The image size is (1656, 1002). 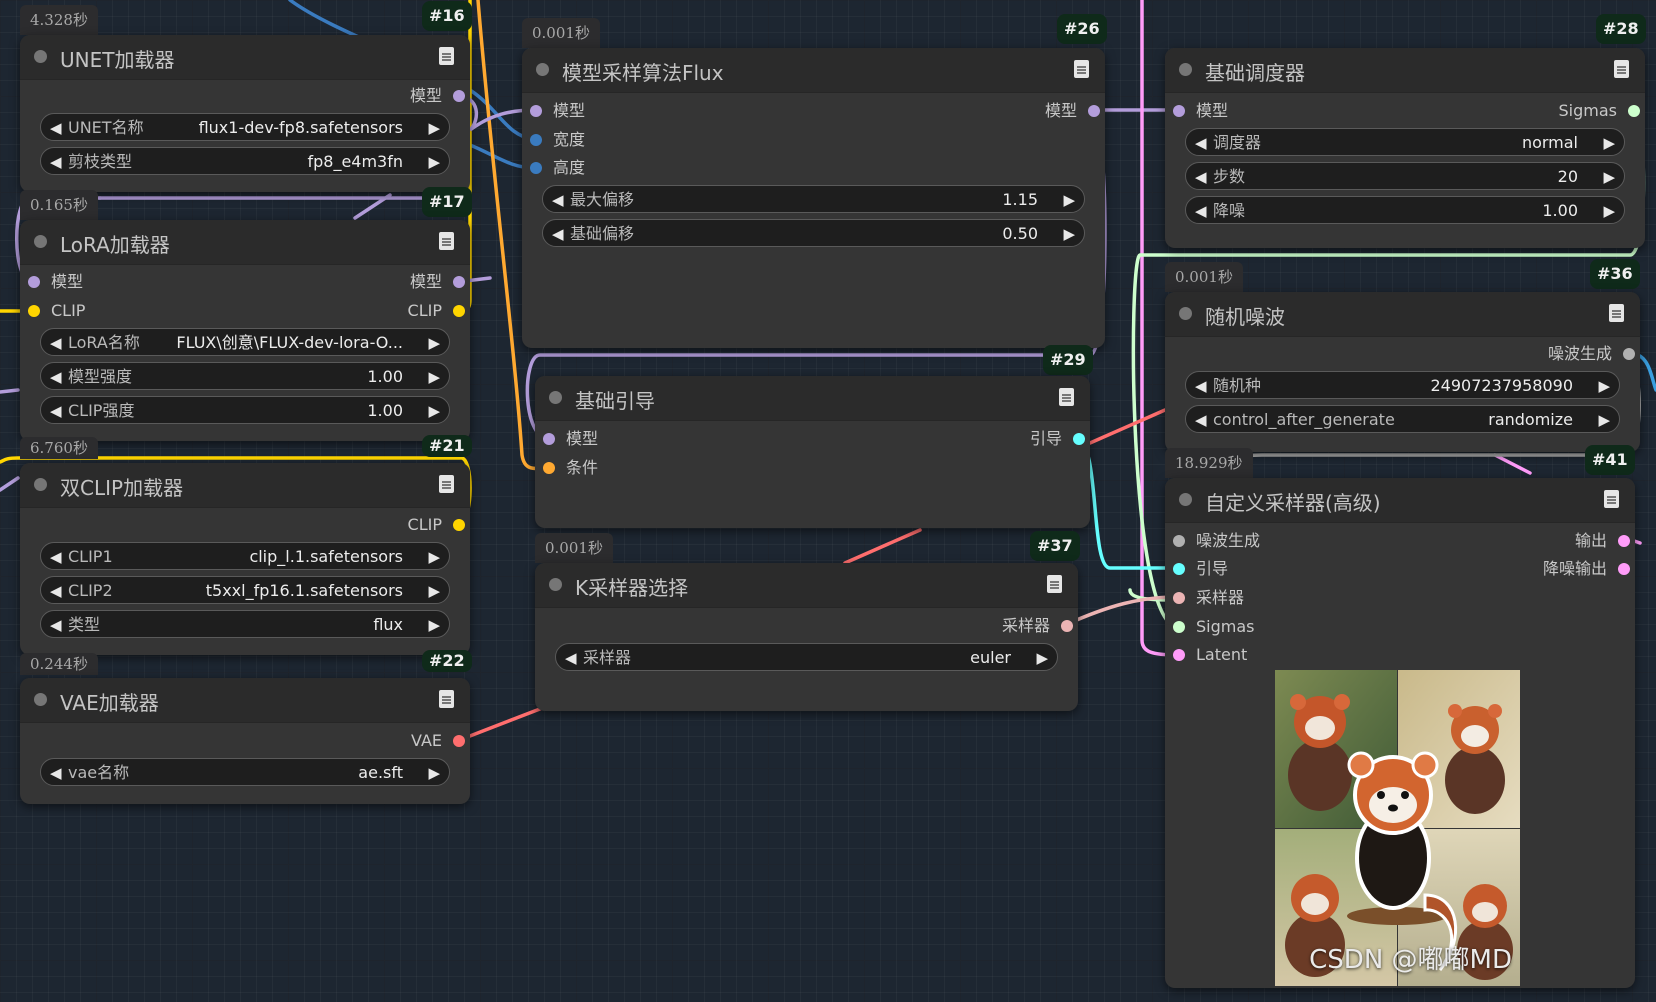 What do you see at coordinates (812, 452) in the screenshot?
I see `node-basic-guider: 基础引导 模型 引导 条件` at bounding box center [812, 452].